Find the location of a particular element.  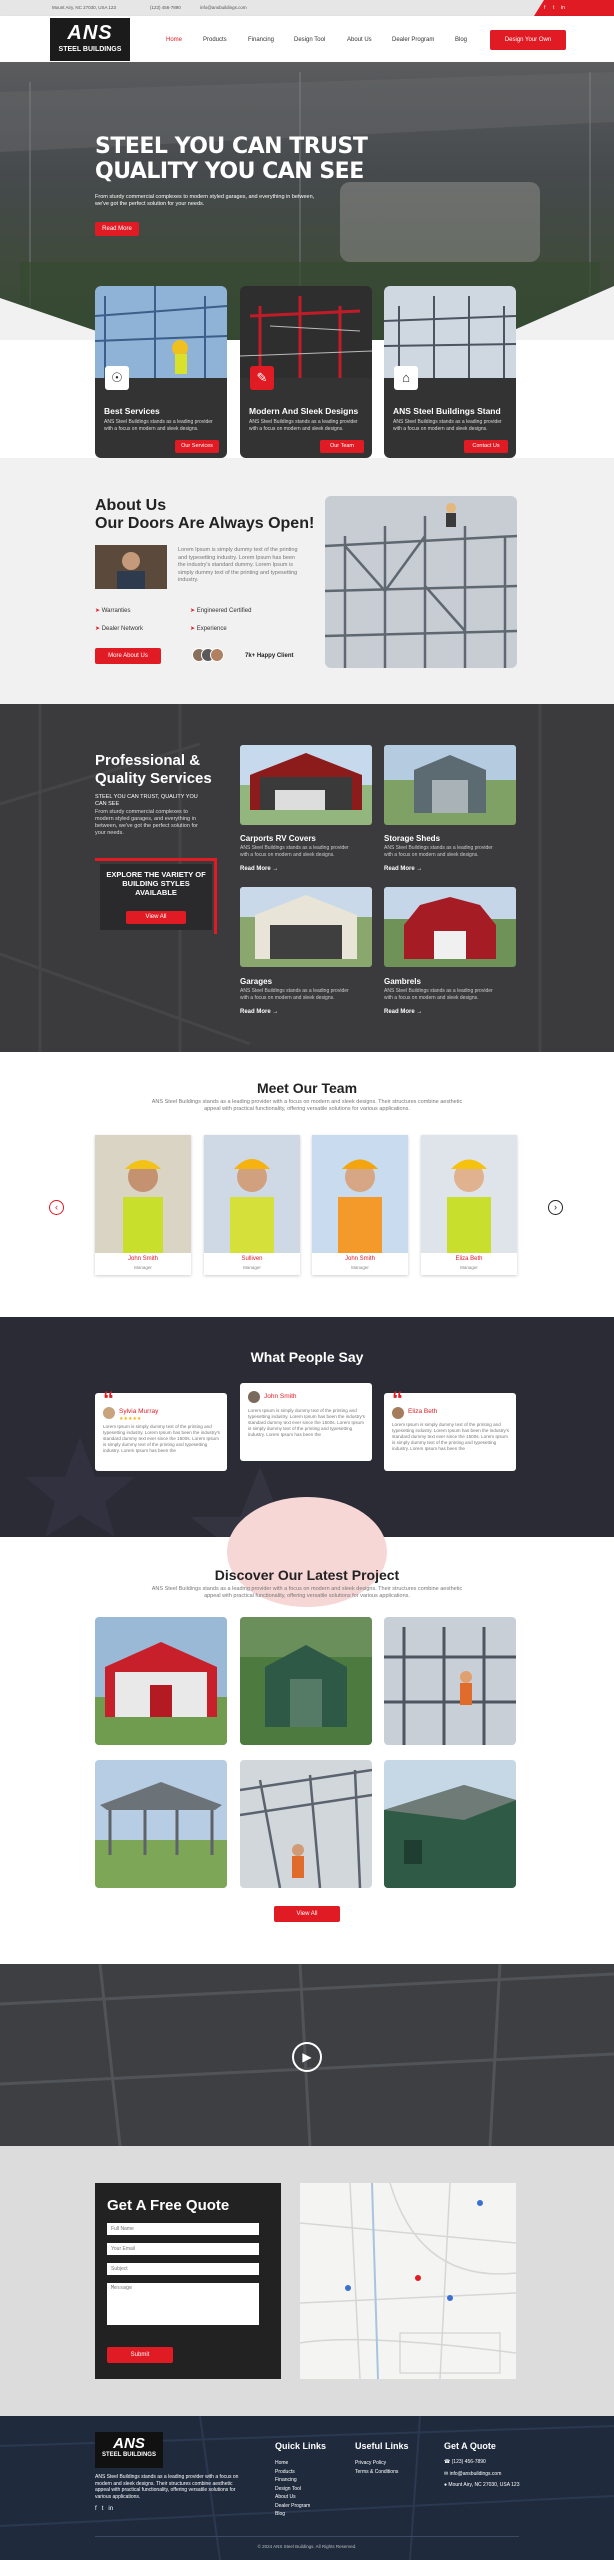

footer-phone: (123) 456-7890 is located at coordinates (469, 2462).